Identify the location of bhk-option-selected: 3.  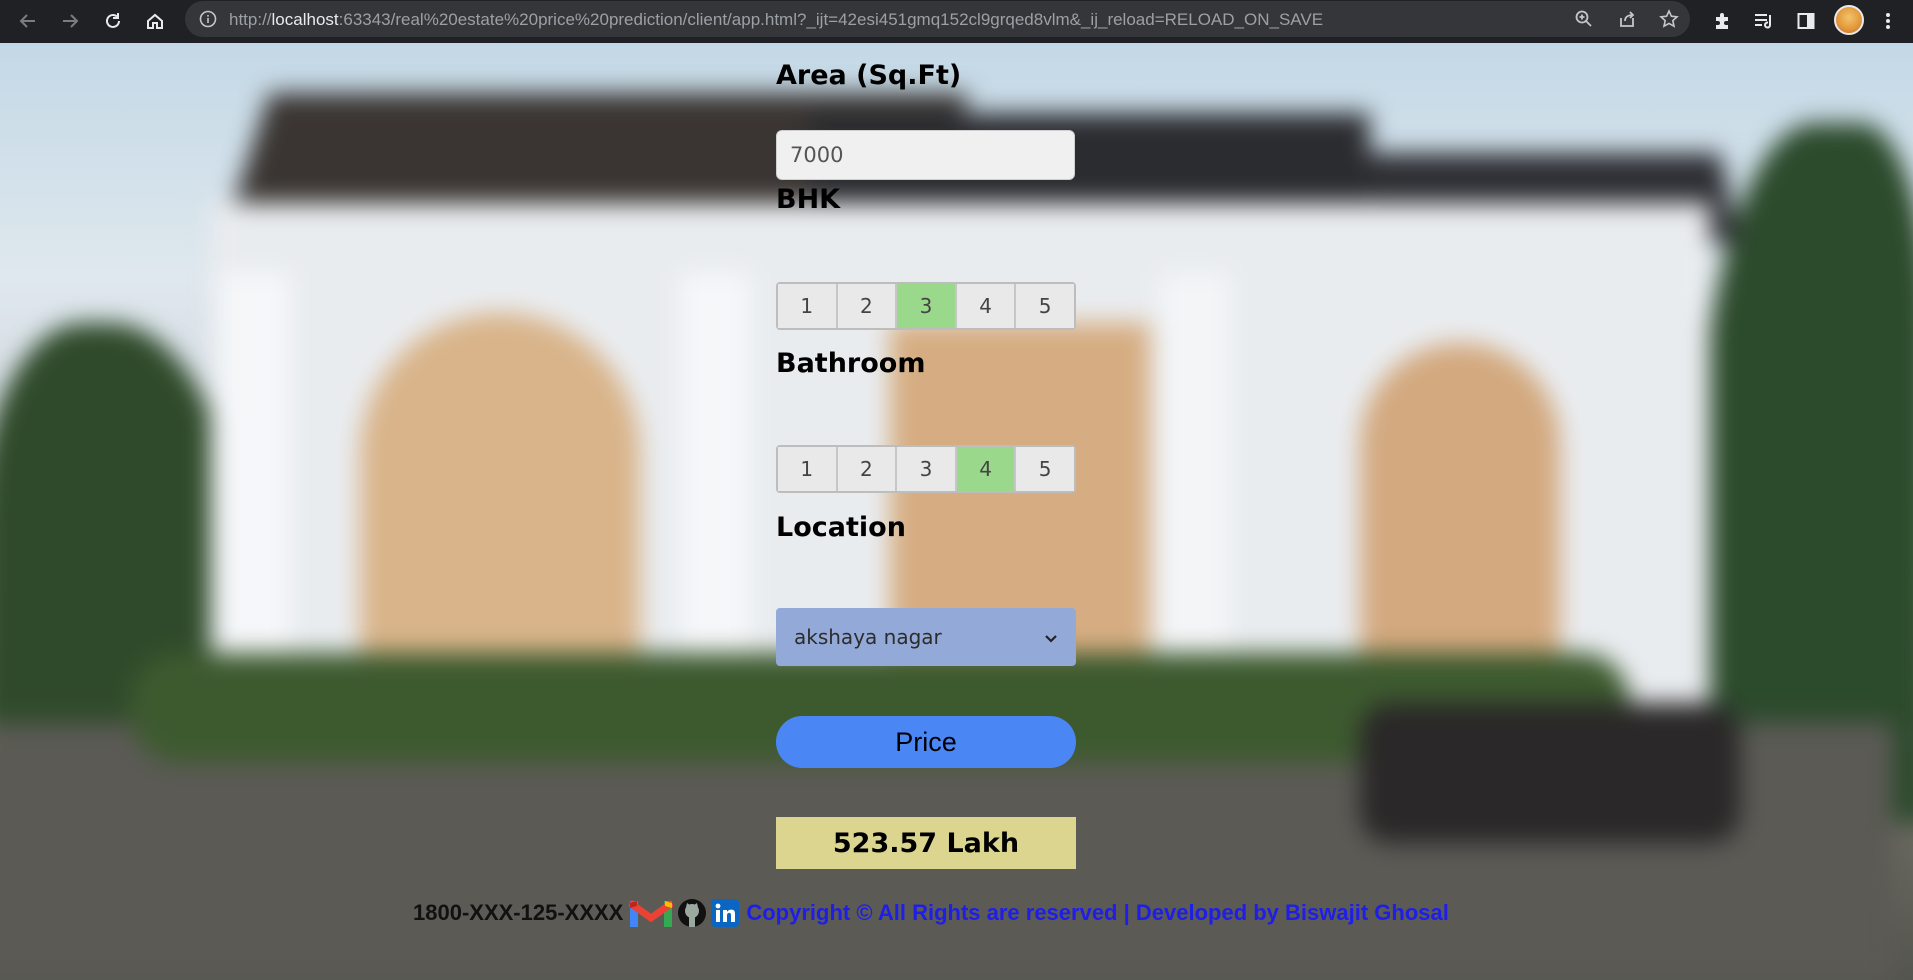
(927, 306).